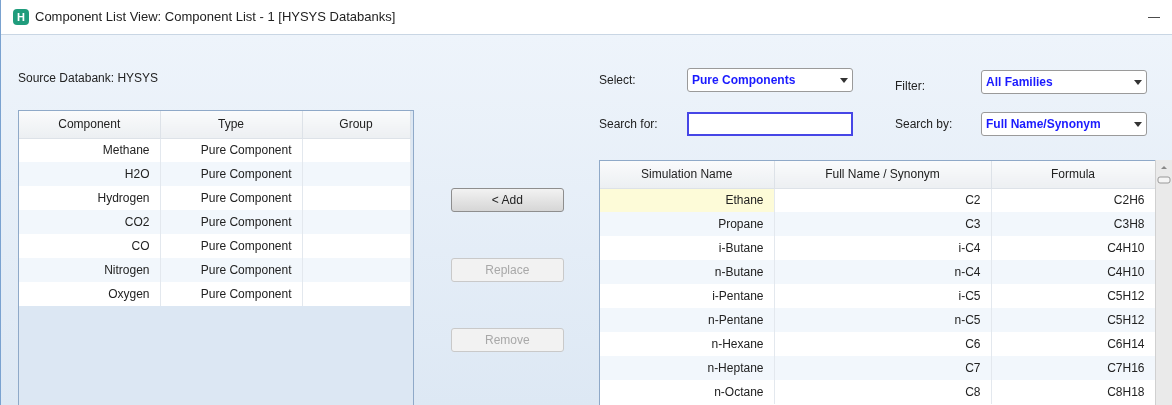  What do you see at coordinates (89, 246) in the screenshot?
I see `table-cell: CO` at bounding box center [89, 246].